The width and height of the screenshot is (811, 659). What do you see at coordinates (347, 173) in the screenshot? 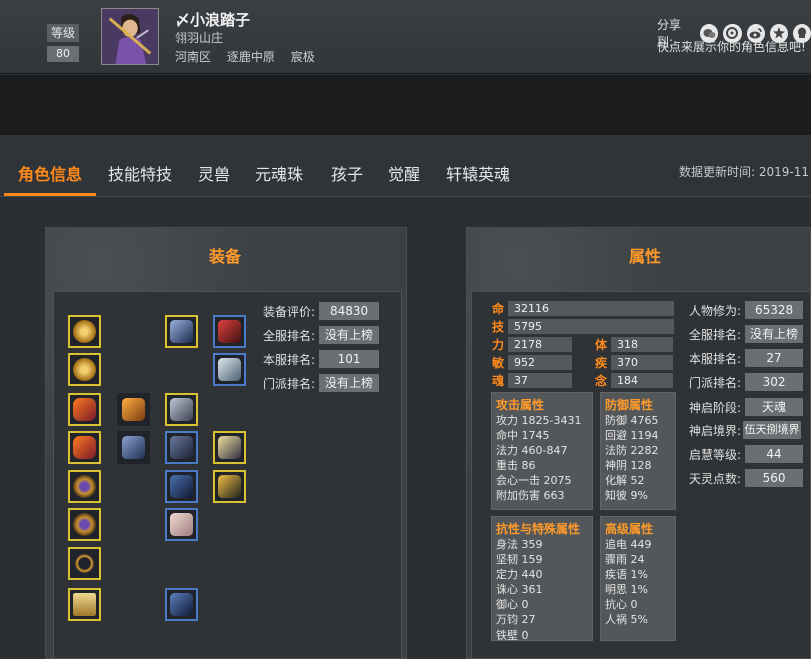
I see `tab-children: 孩子` at bounding box center [347, 173].